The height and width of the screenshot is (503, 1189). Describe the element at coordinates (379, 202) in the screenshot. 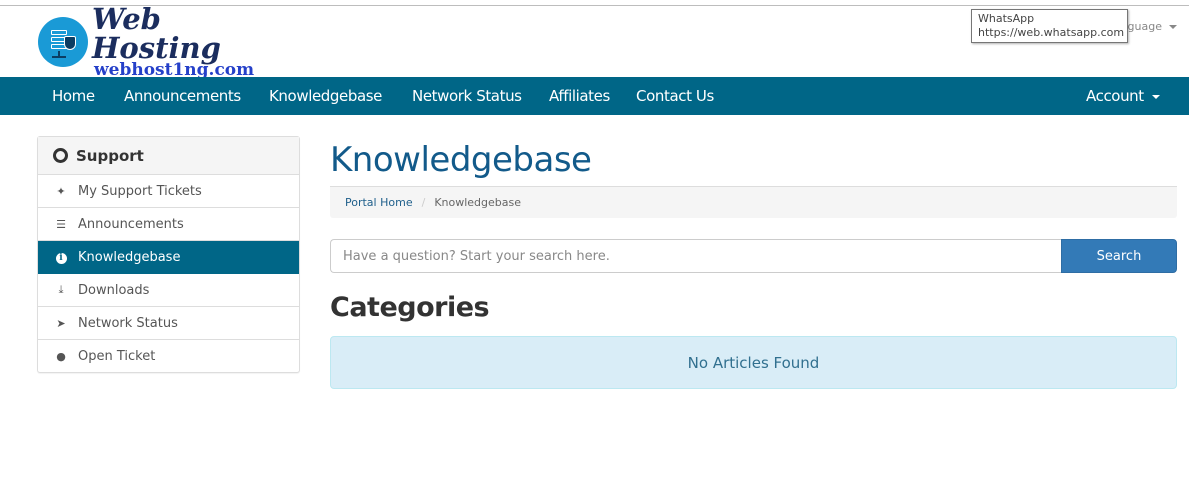

I see `breadcrumb-portal-home: Portal Home` at that location.